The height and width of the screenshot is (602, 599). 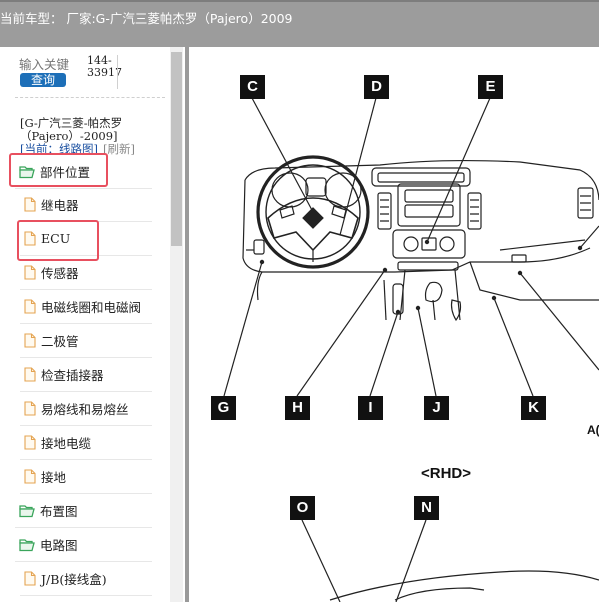 What do you see at coordinates (86, 477) in the screenshot?
I see `tree-item-ground: 接地` at bounding box center [86, 477].